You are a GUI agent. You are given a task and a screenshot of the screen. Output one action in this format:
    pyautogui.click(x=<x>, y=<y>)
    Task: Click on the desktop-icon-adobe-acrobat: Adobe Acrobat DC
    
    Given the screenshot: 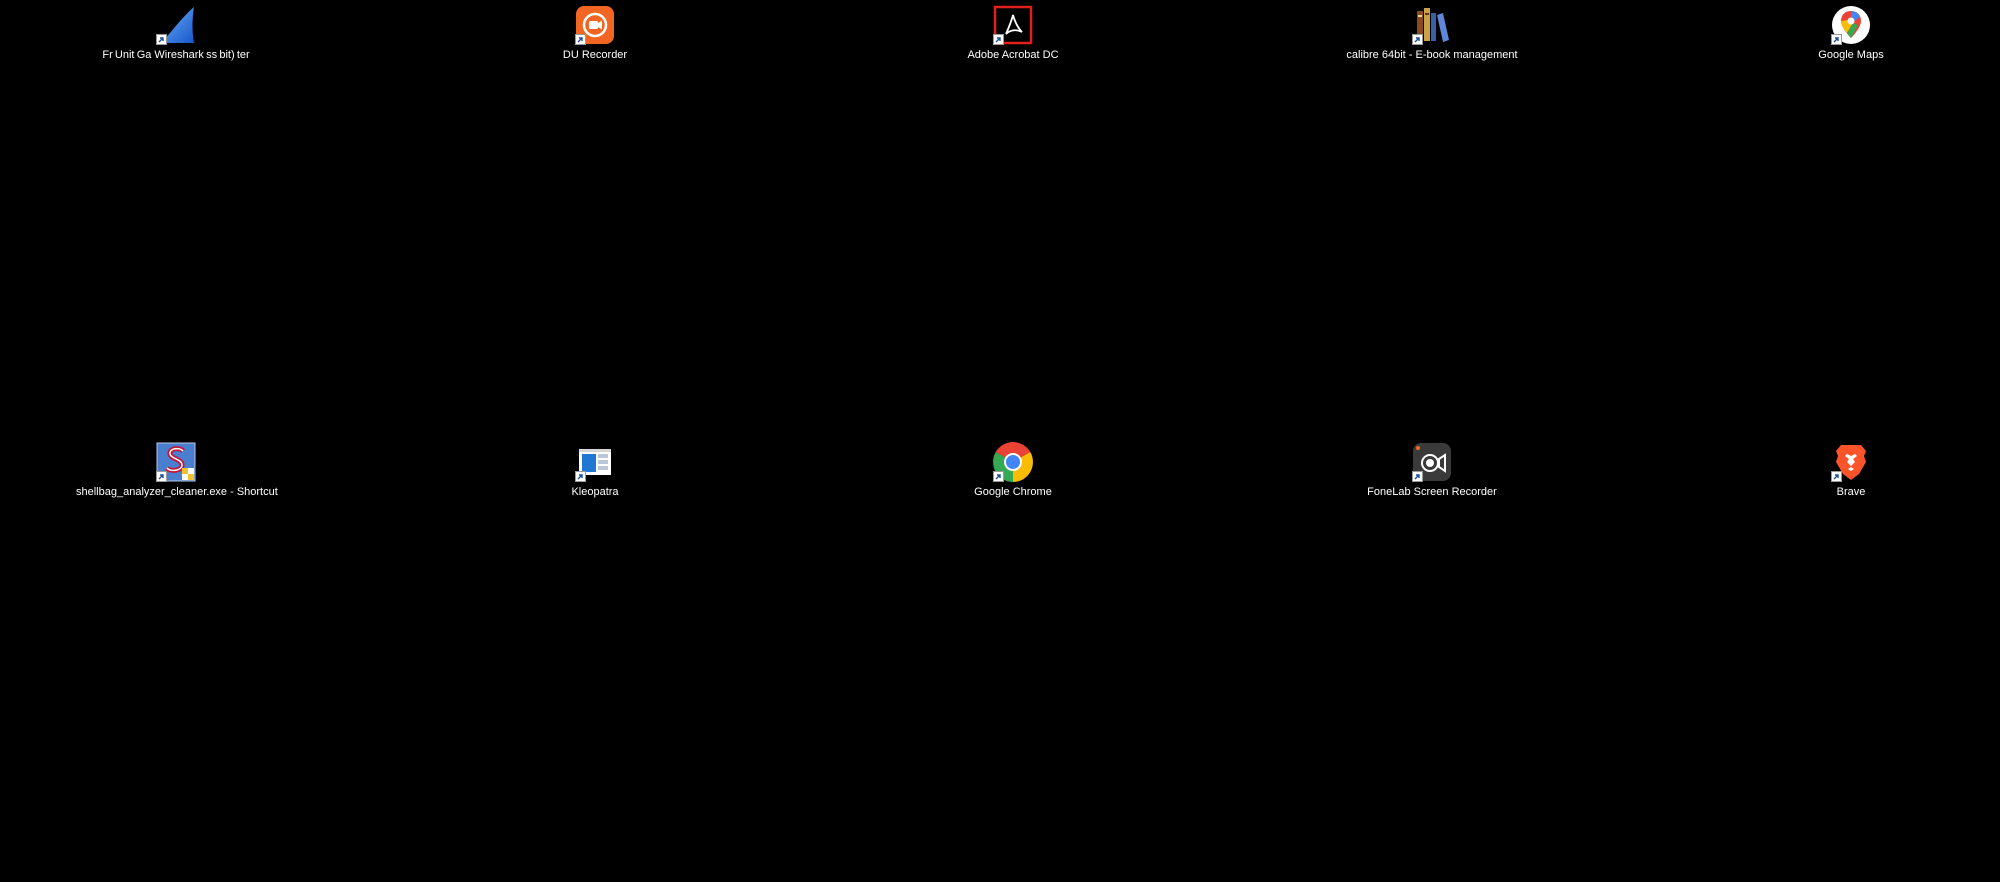 What is the action you would take?
    pyautogui.click(x=1013, y=35)
    